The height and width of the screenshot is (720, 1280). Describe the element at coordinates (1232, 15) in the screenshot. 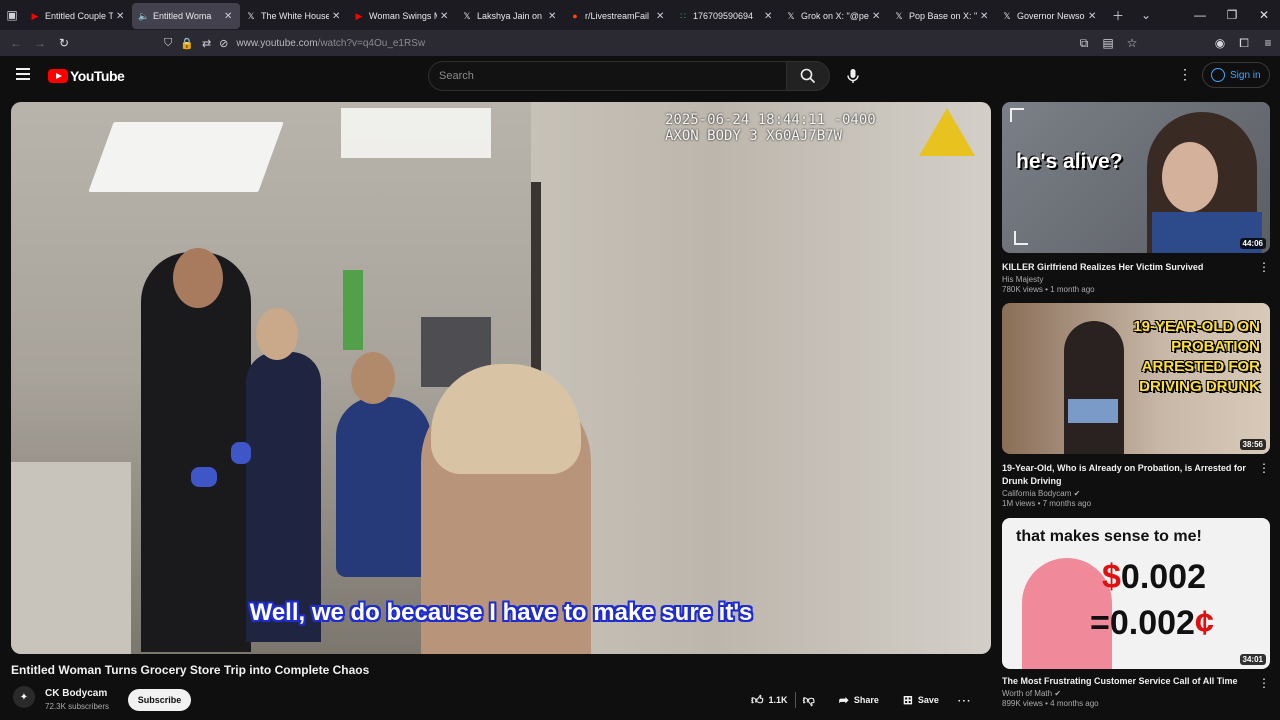

I see `restore-icon: ❐` at that location.